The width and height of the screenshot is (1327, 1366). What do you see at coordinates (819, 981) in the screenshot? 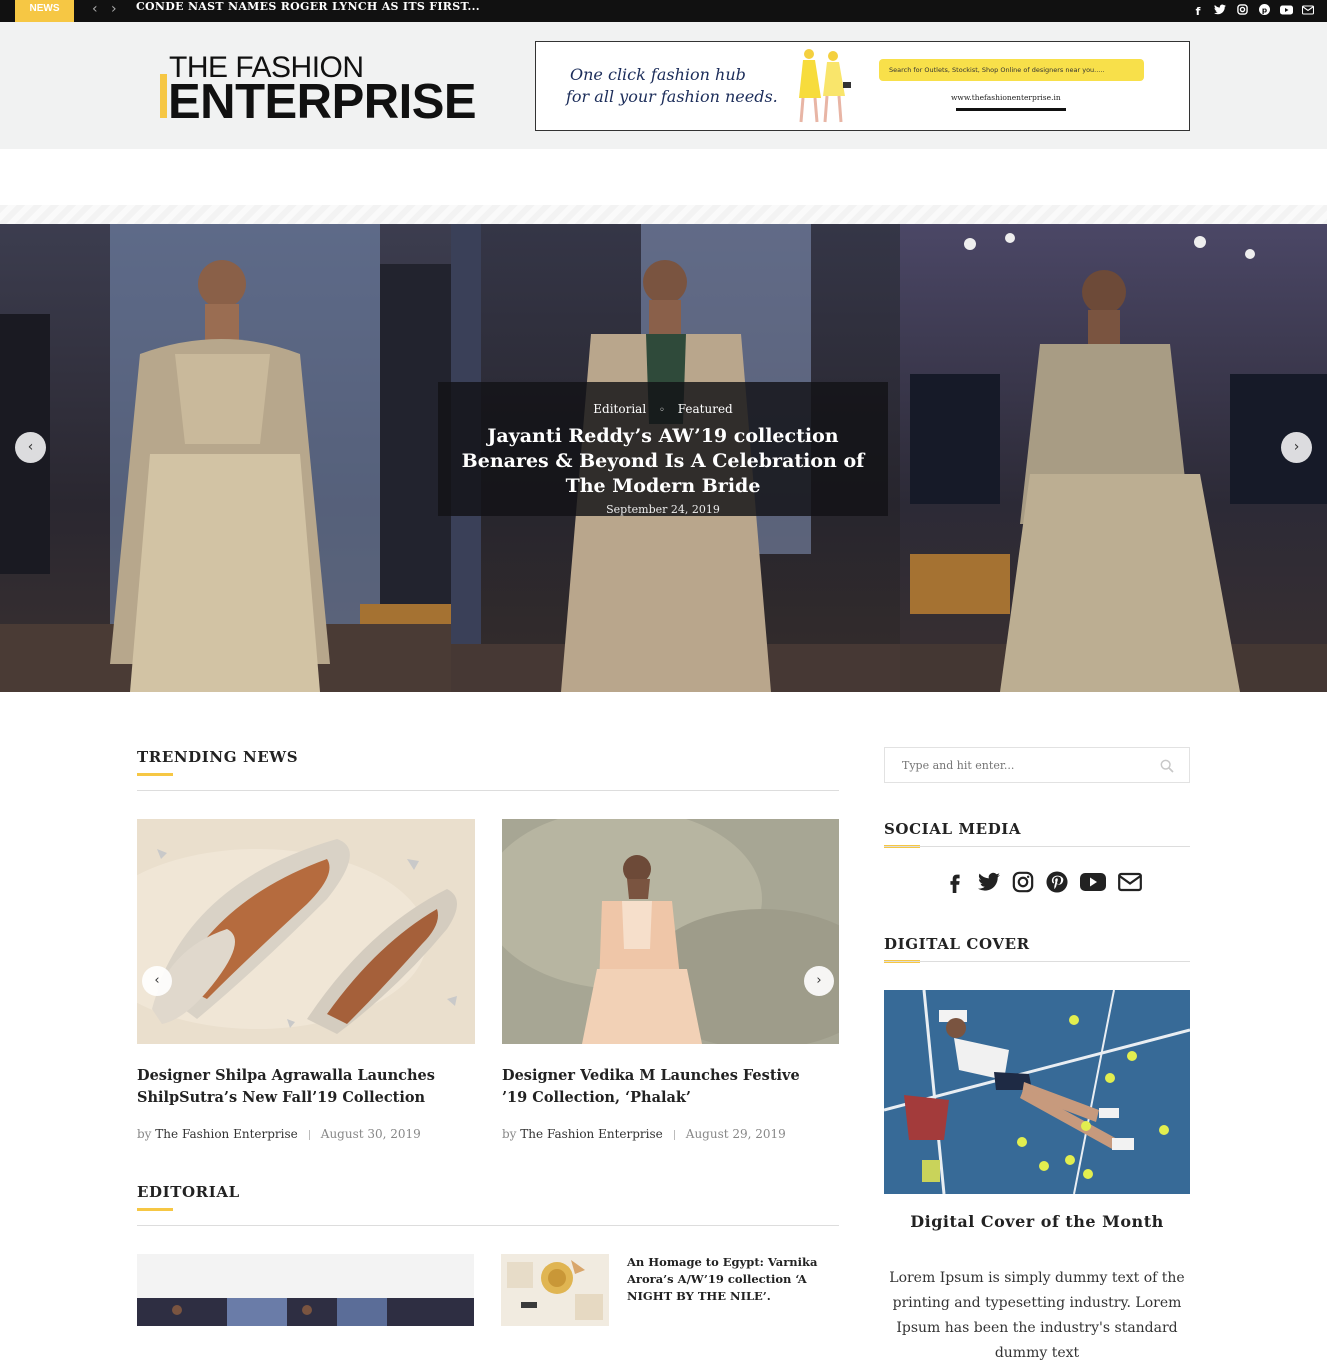
I see `trending-next-button: ›` at bounding box center [819, 981].